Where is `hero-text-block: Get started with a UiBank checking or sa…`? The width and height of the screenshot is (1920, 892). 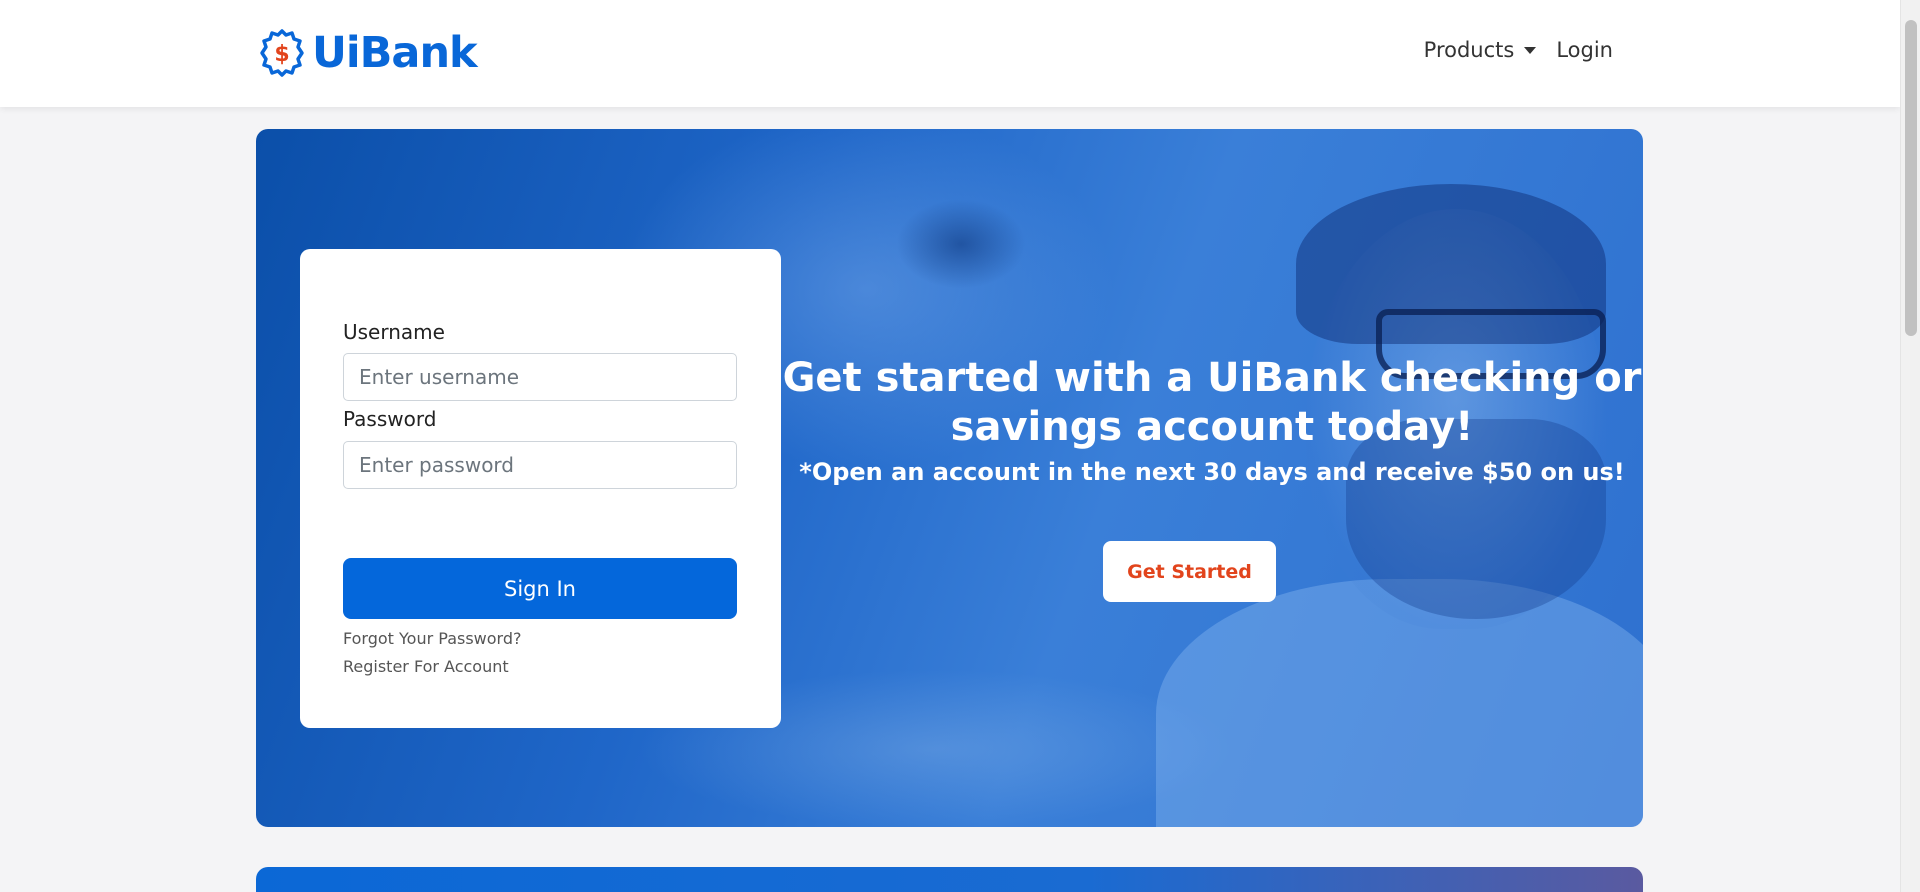
hero-text-block: Get started with a UiBank checking or sa… is located at coordinates (1212, 420).